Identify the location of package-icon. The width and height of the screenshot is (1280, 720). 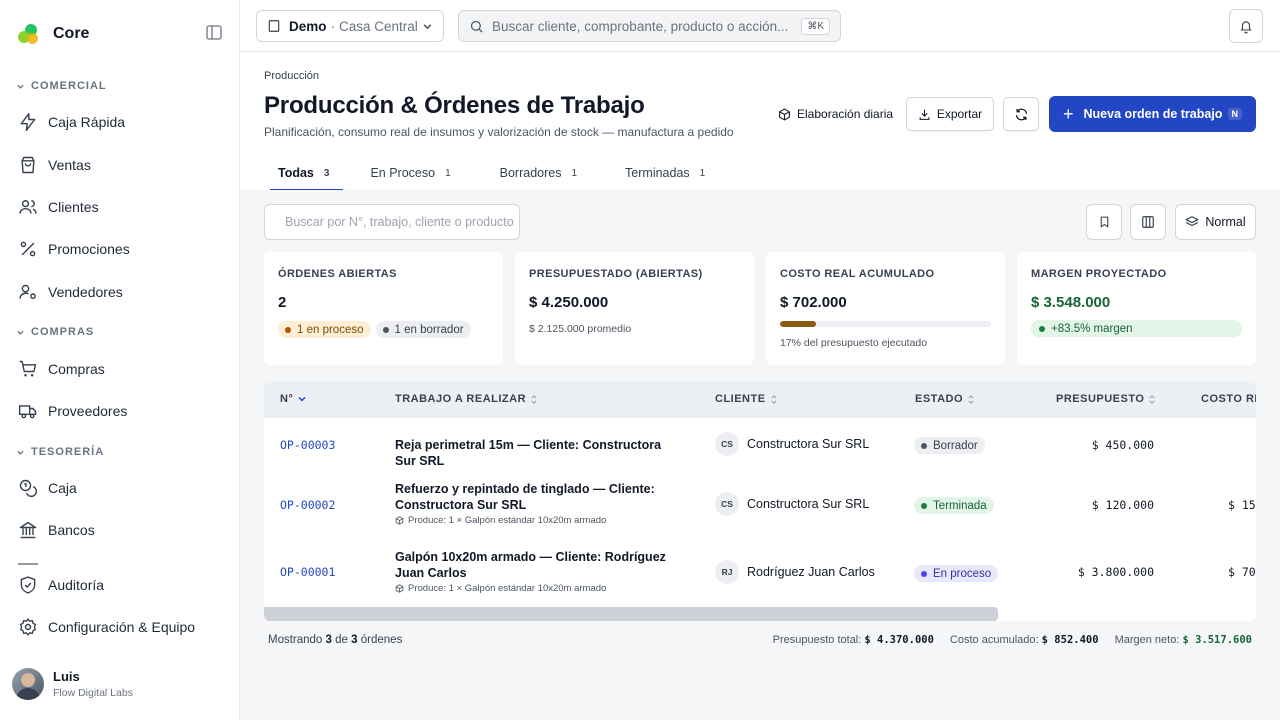
(784, 114).